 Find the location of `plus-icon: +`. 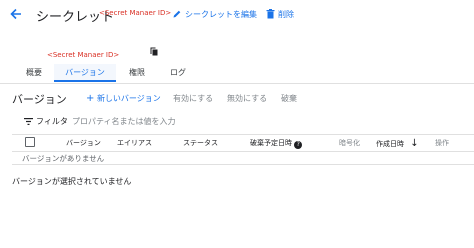

plus-icon: + is located at coordinates (90, 98).